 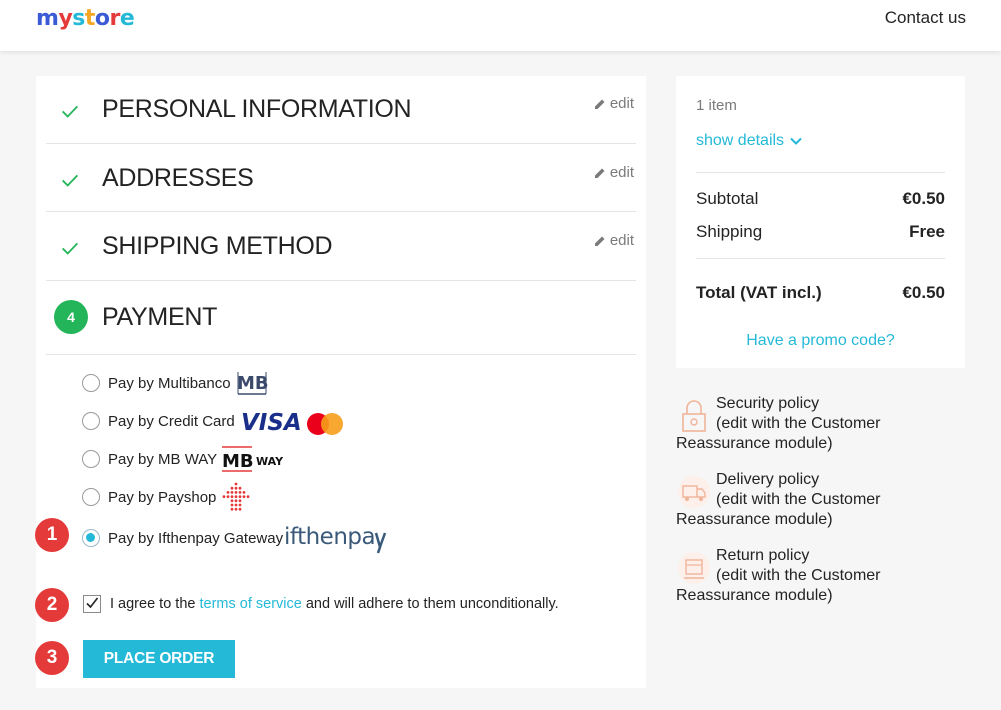 I want to click on mbway-logo-icon: MB WAY, so click(x=252, y=459).